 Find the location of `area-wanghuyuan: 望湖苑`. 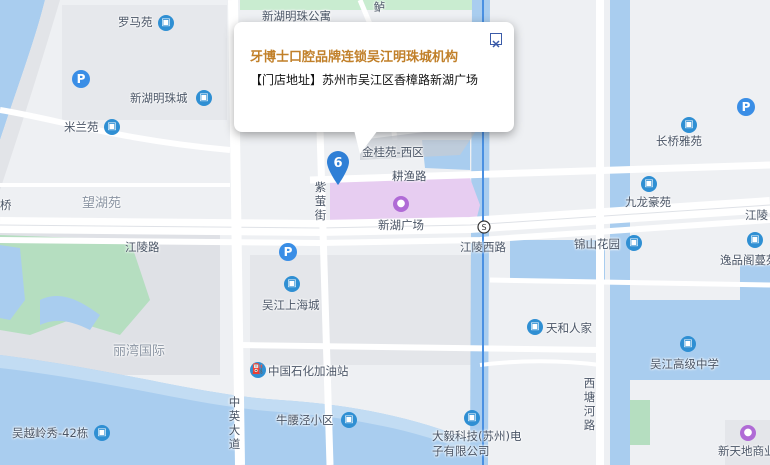

area-wanghuyuan: 望湖苑 is located at coordinates (102, 203).